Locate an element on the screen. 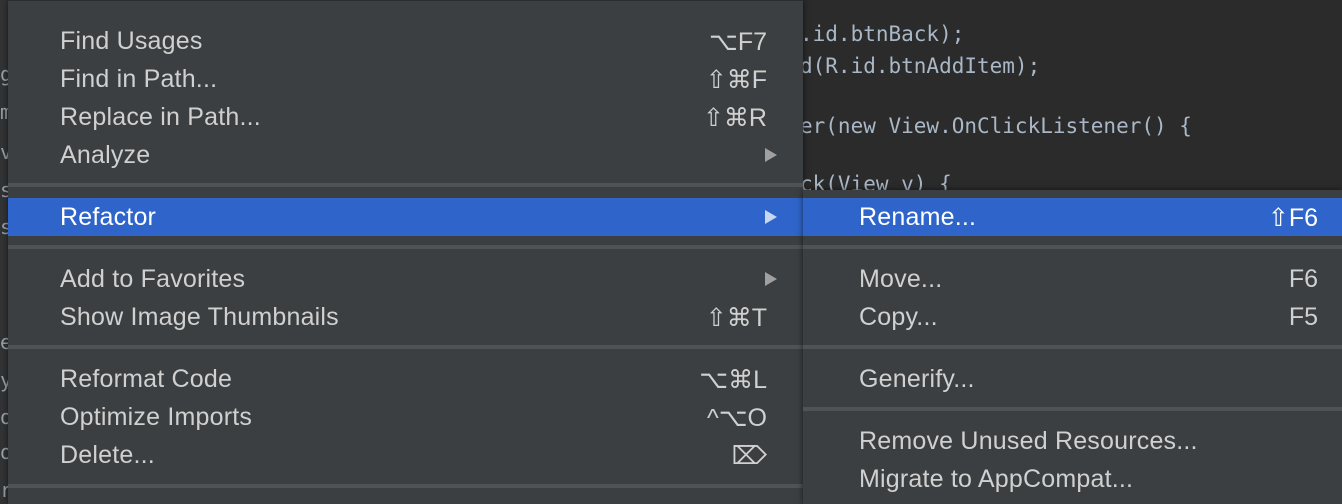 The image size is (1342, 504). code-line: d(R.id.btnAddItem); is located at coordinates (920, 66).